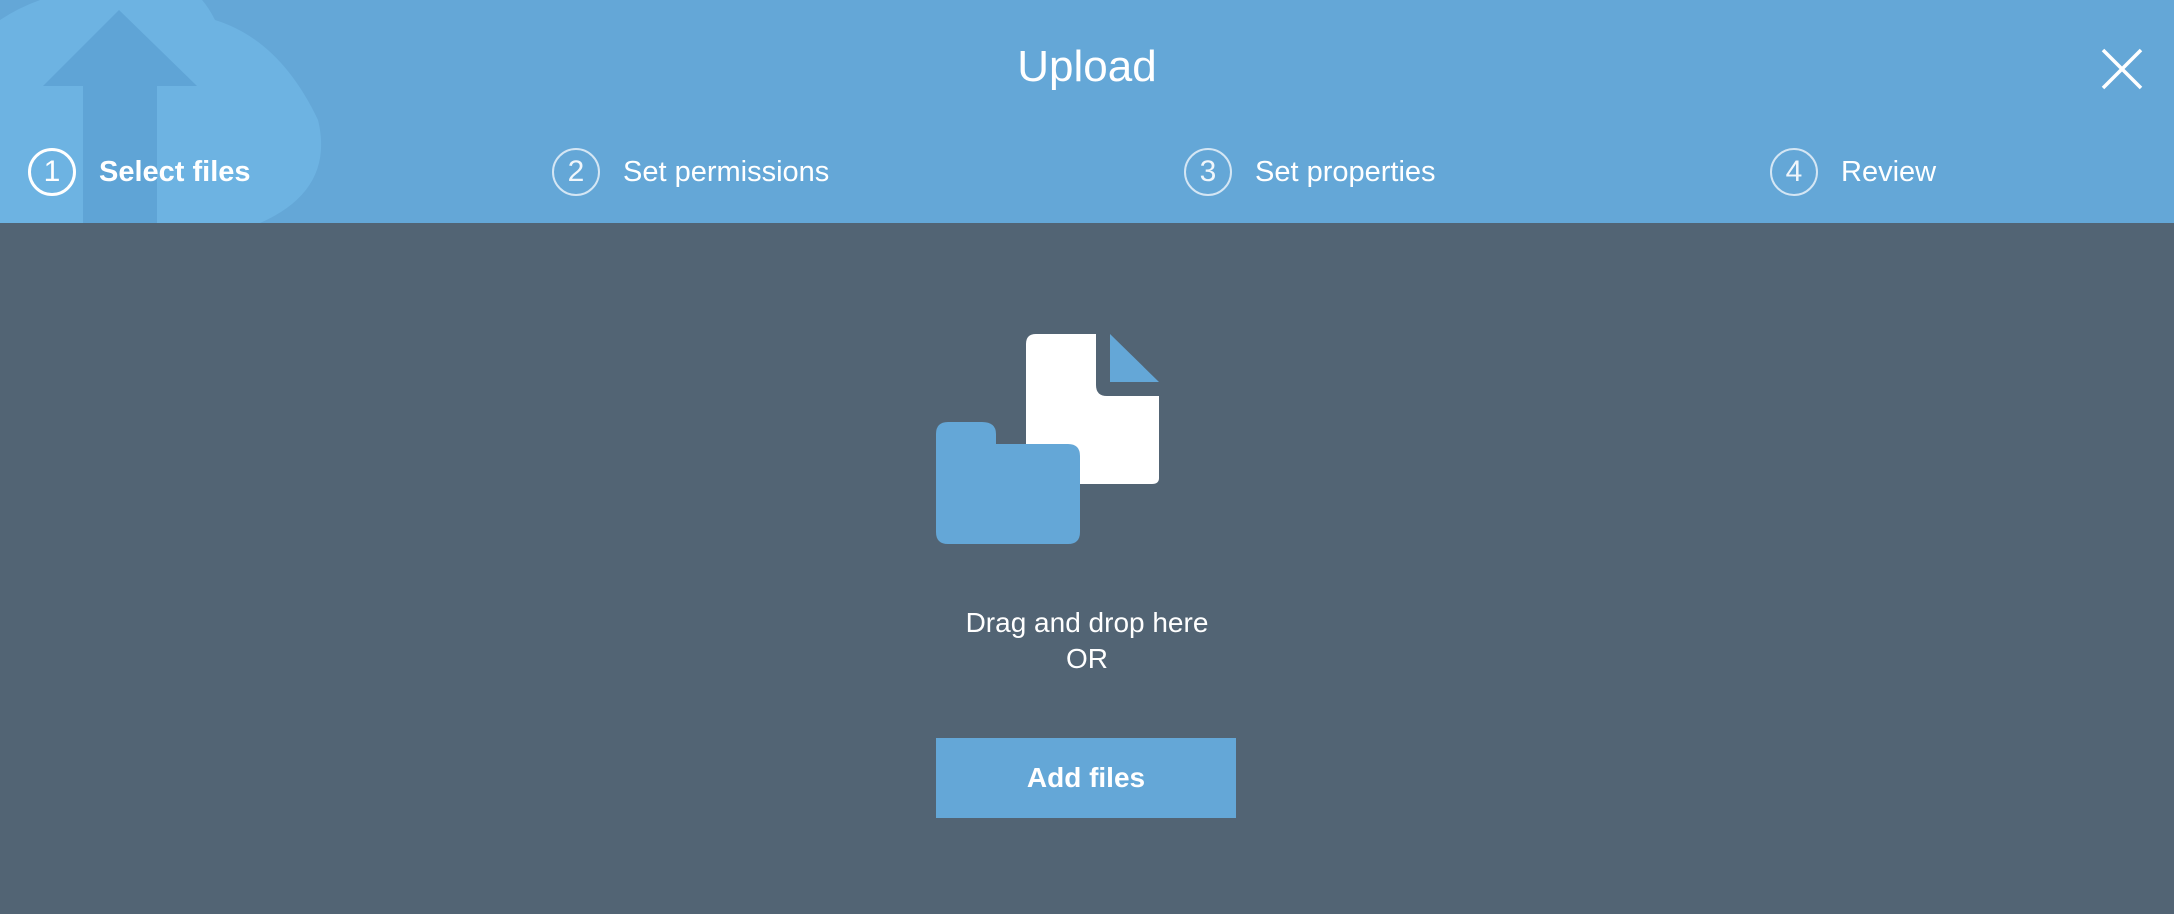  What do you see at coordinates (1087, 658) in the screenshot?
I see `dropzone-separator: OR` at bounding box center [1087, 658].